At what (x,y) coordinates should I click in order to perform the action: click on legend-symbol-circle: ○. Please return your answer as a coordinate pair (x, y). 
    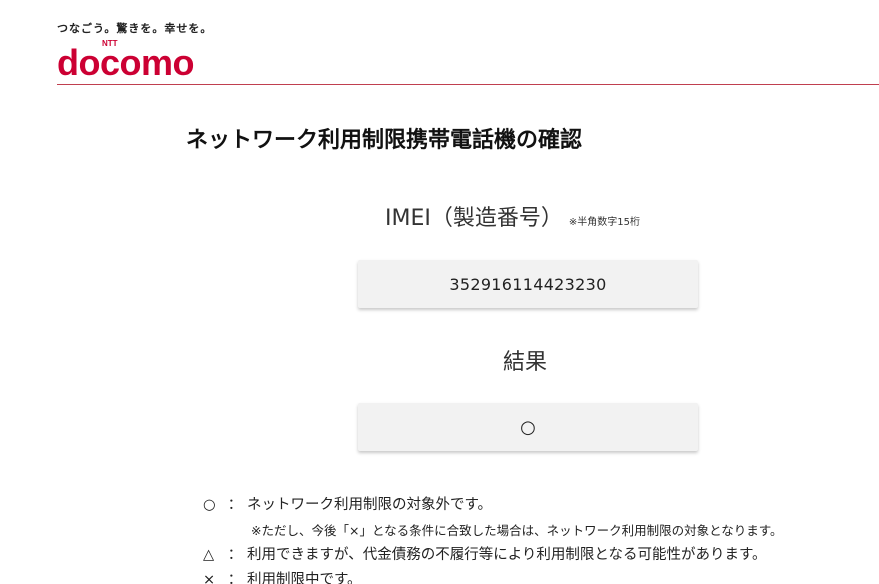
    Looking at the image, I should click on (209, 505).